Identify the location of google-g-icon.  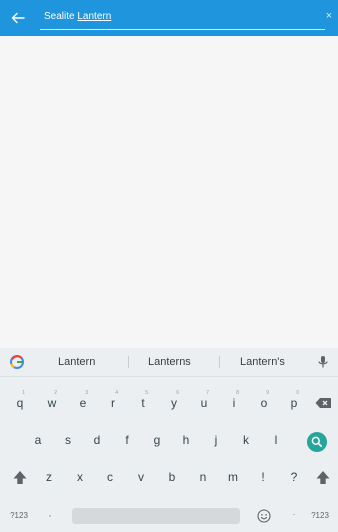
(17, 362).